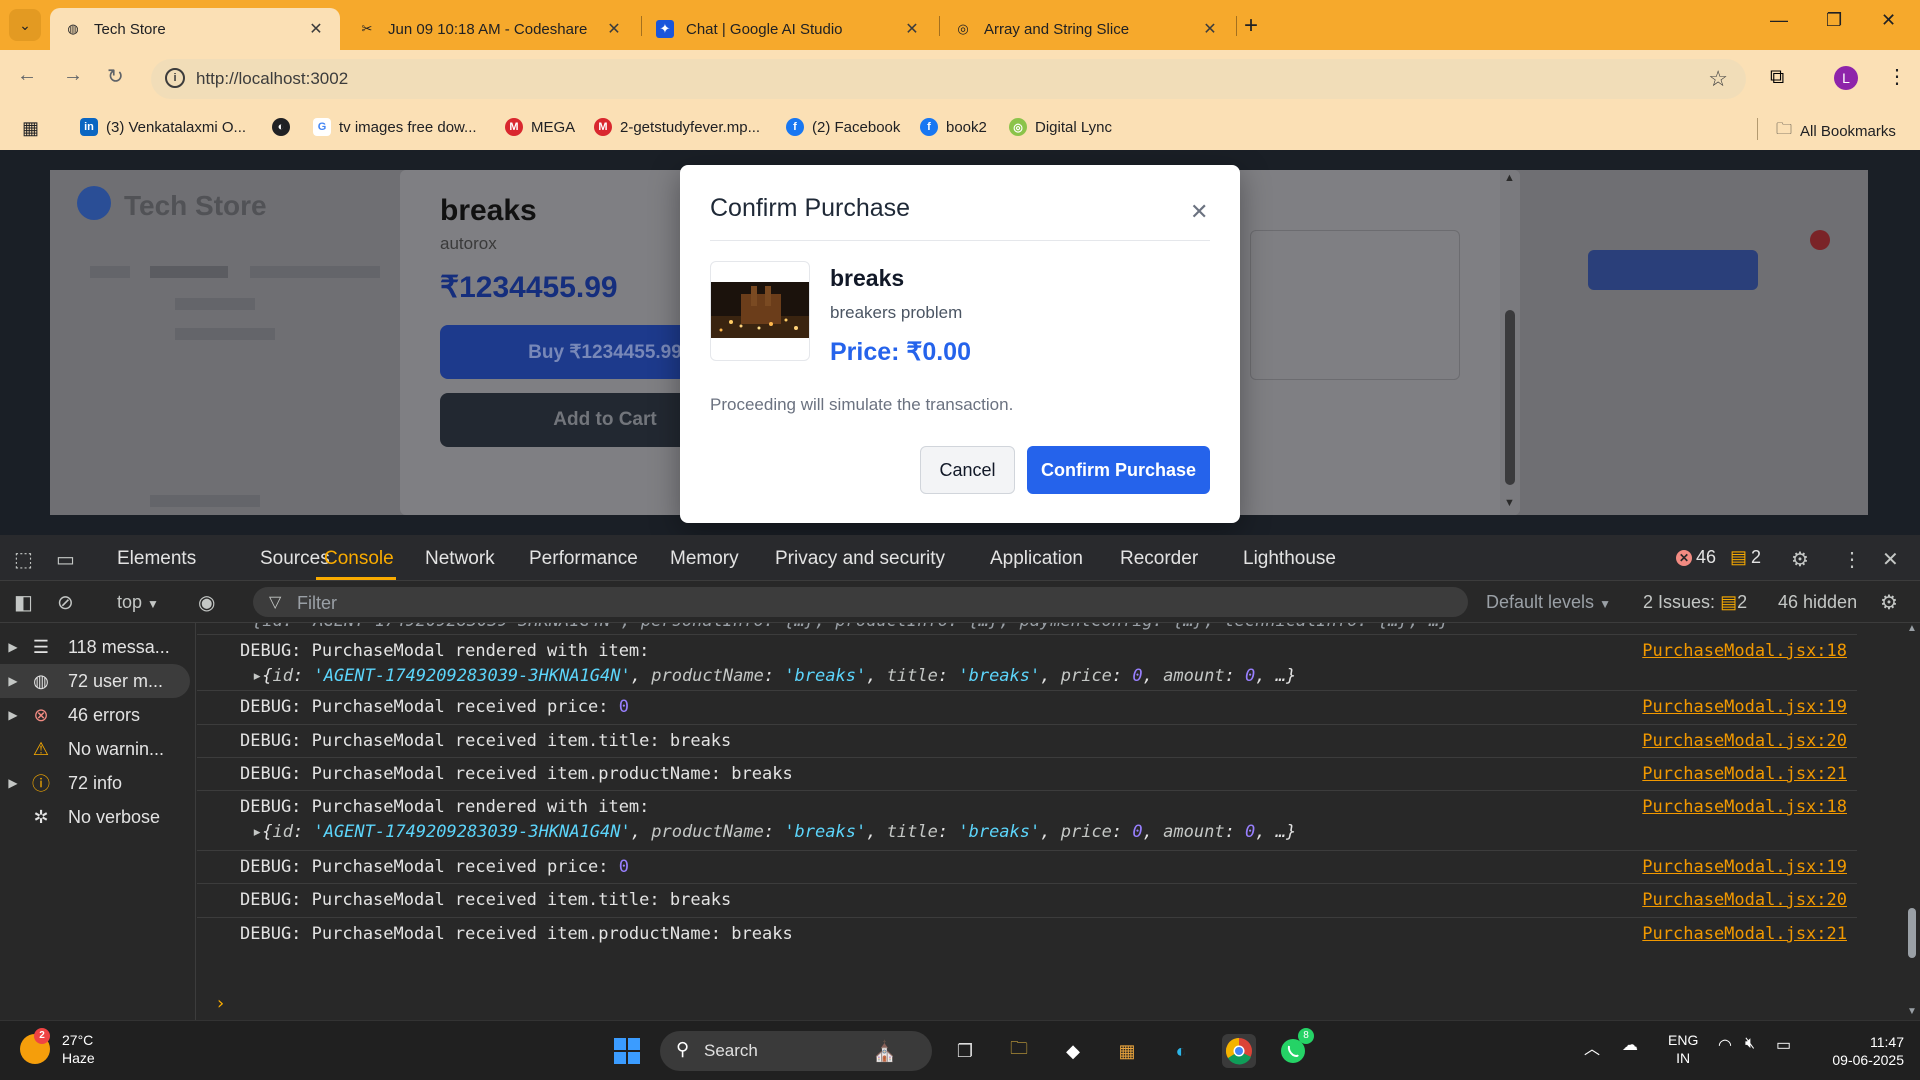 The width and height of the screenshot is (1920, 1080). Describe the element at coordinates (1295, 1048) in the screenshot. I see `whatsapp-icon: 8` at that location.